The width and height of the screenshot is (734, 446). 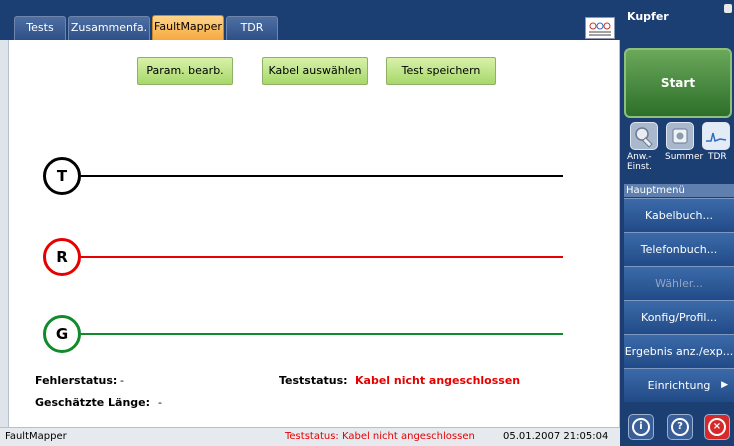 What do you see at coordinates (441, 71) in the screenshot?
I see `save-test-button: Test speichern` at bounding box center [441, 71].